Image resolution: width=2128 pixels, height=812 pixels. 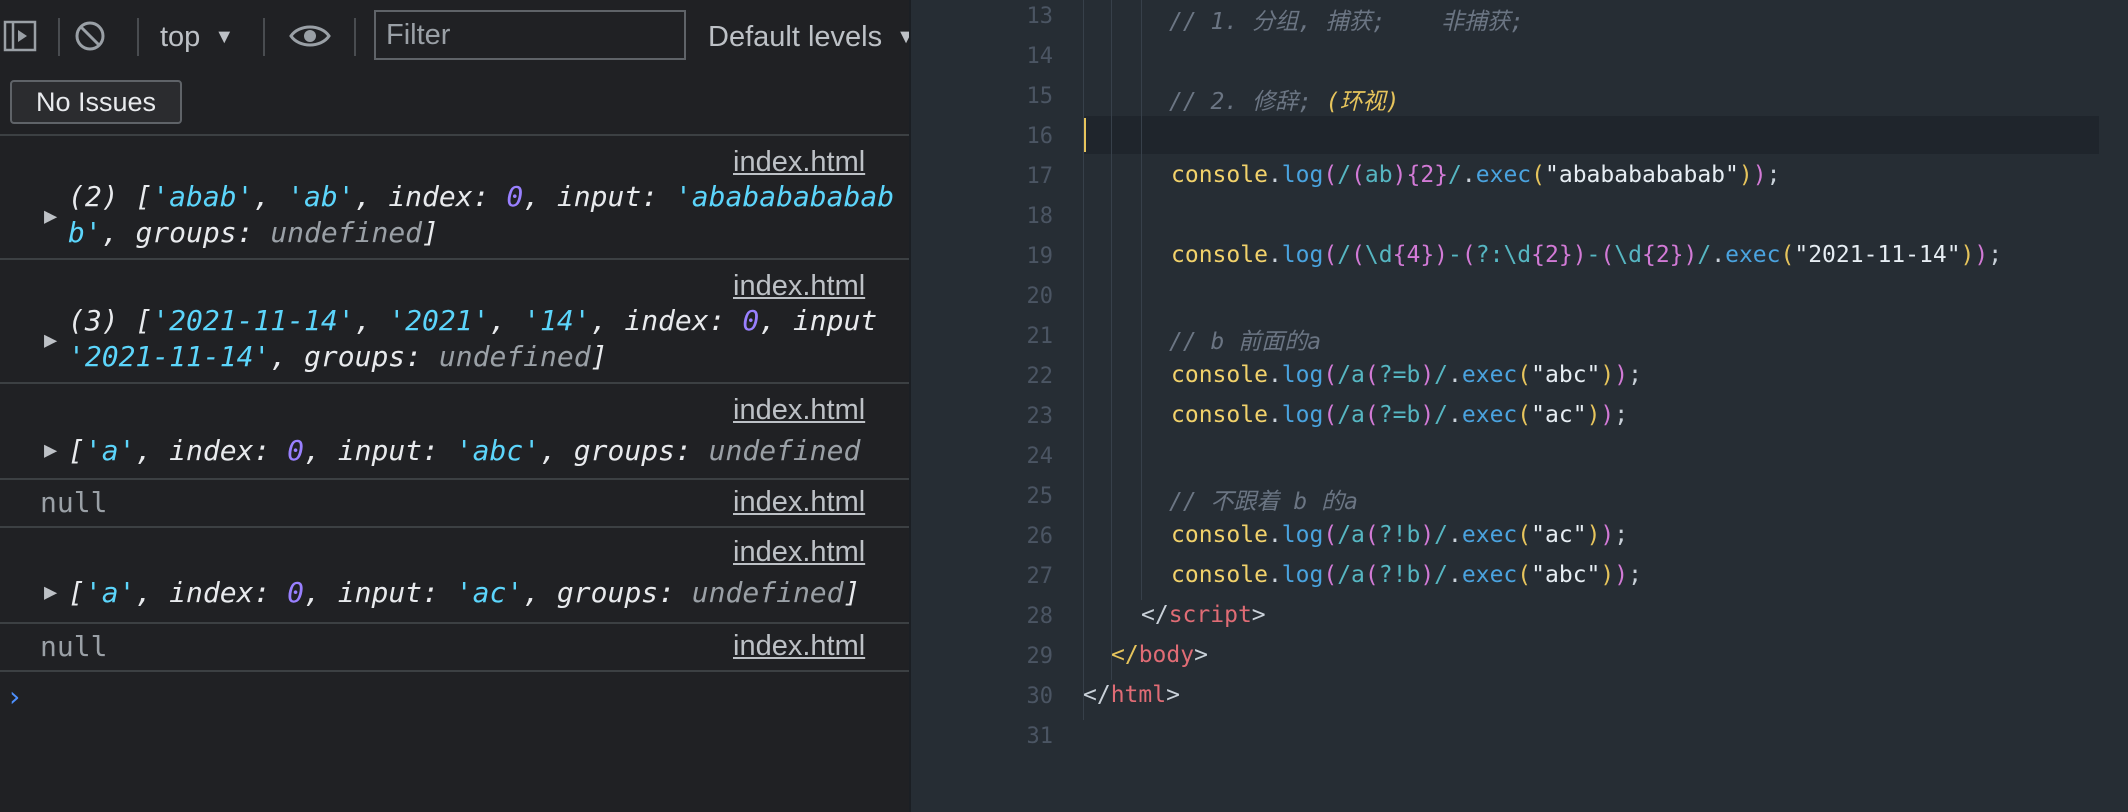 What do you see at coordinates (1591, 135) in the screenshot?
I see `current-line-highlight` at bounding box center [1591, 135].